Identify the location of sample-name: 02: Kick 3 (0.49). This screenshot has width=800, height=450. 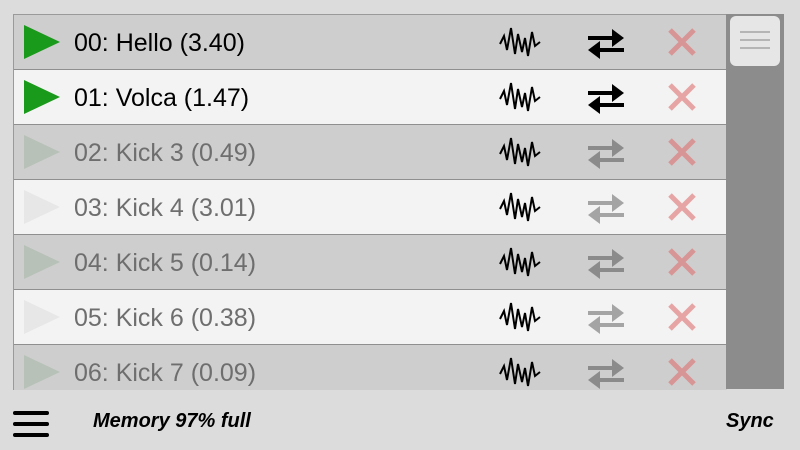
(165, 153).